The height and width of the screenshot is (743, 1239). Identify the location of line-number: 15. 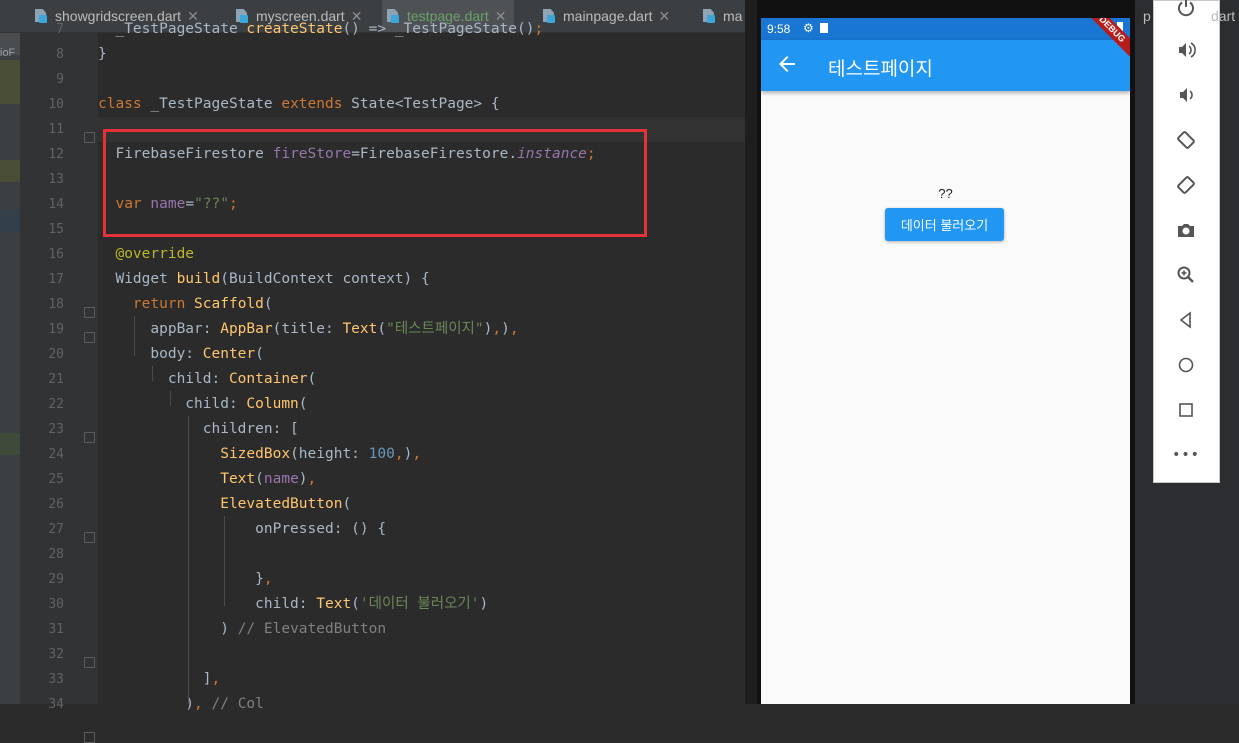
(56, 229).